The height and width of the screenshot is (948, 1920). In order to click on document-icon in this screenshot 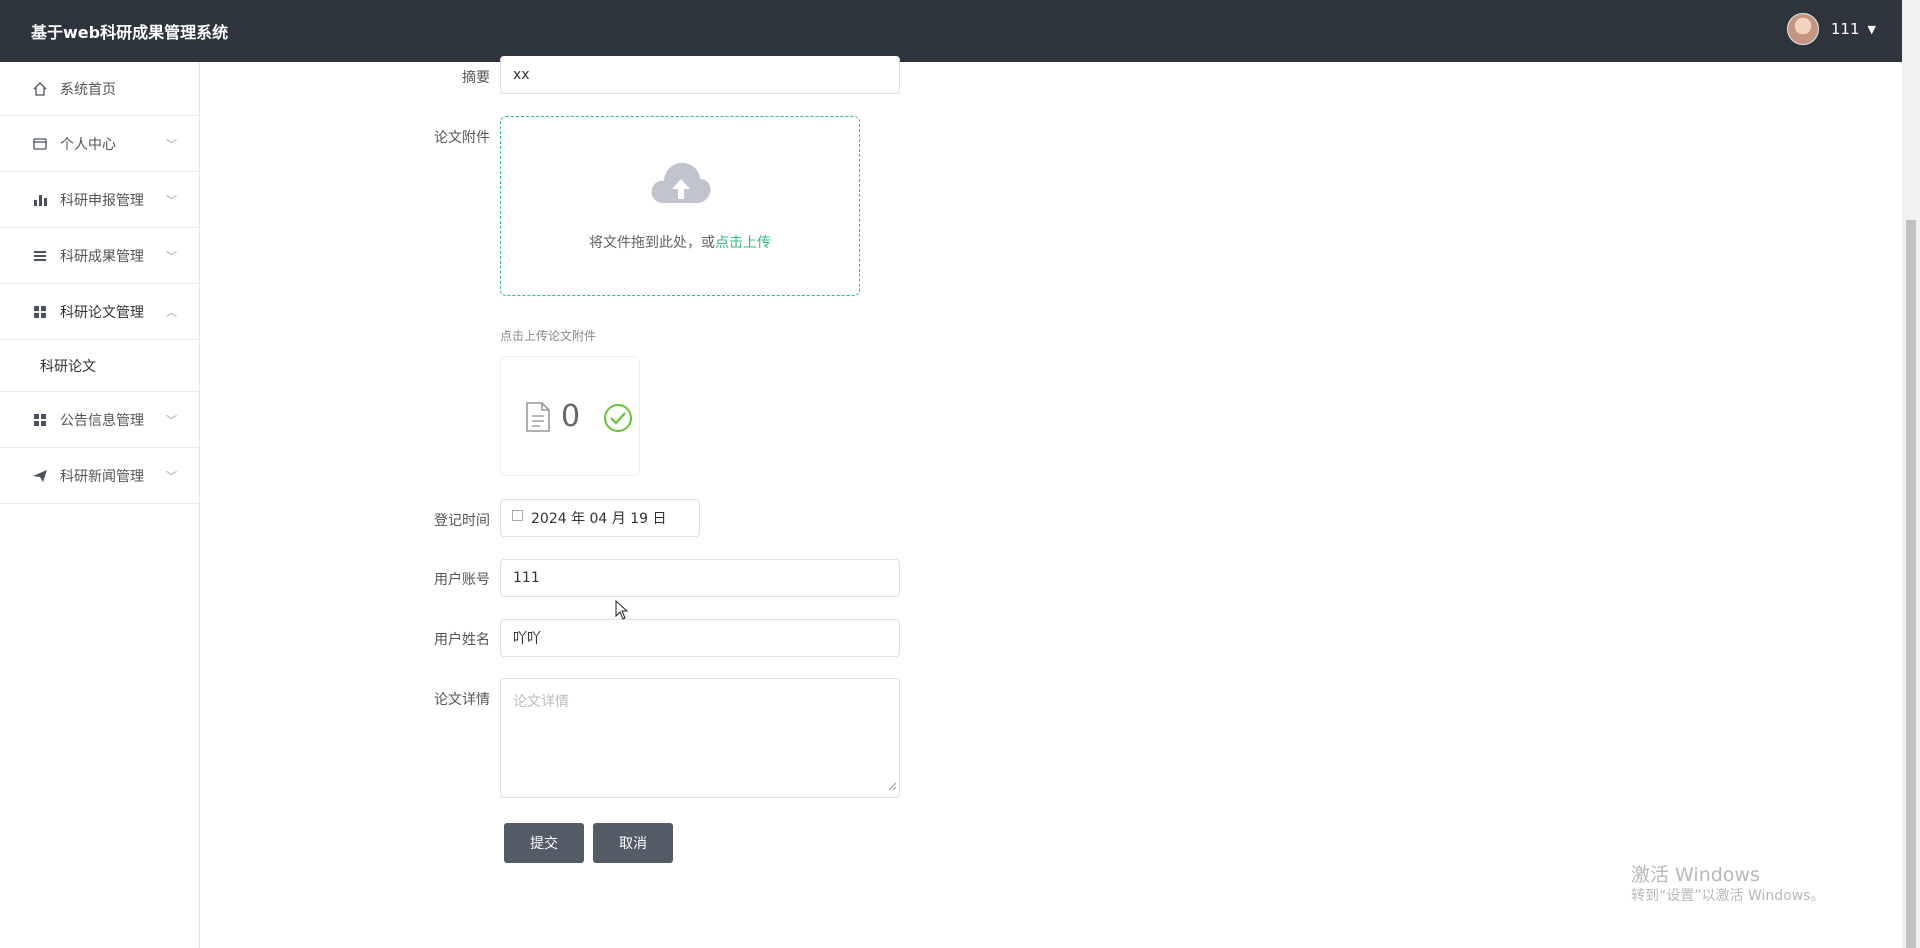, I will do `click(538, 419)`.